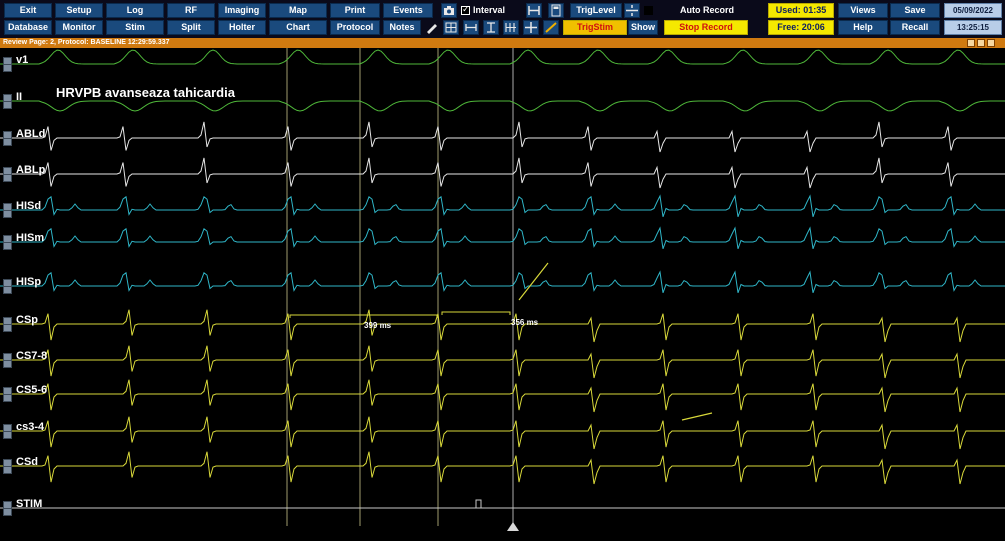 The height and width of the screenshot is (541, 1005). I want to click on channel-label: HISp, so click(29, 282).